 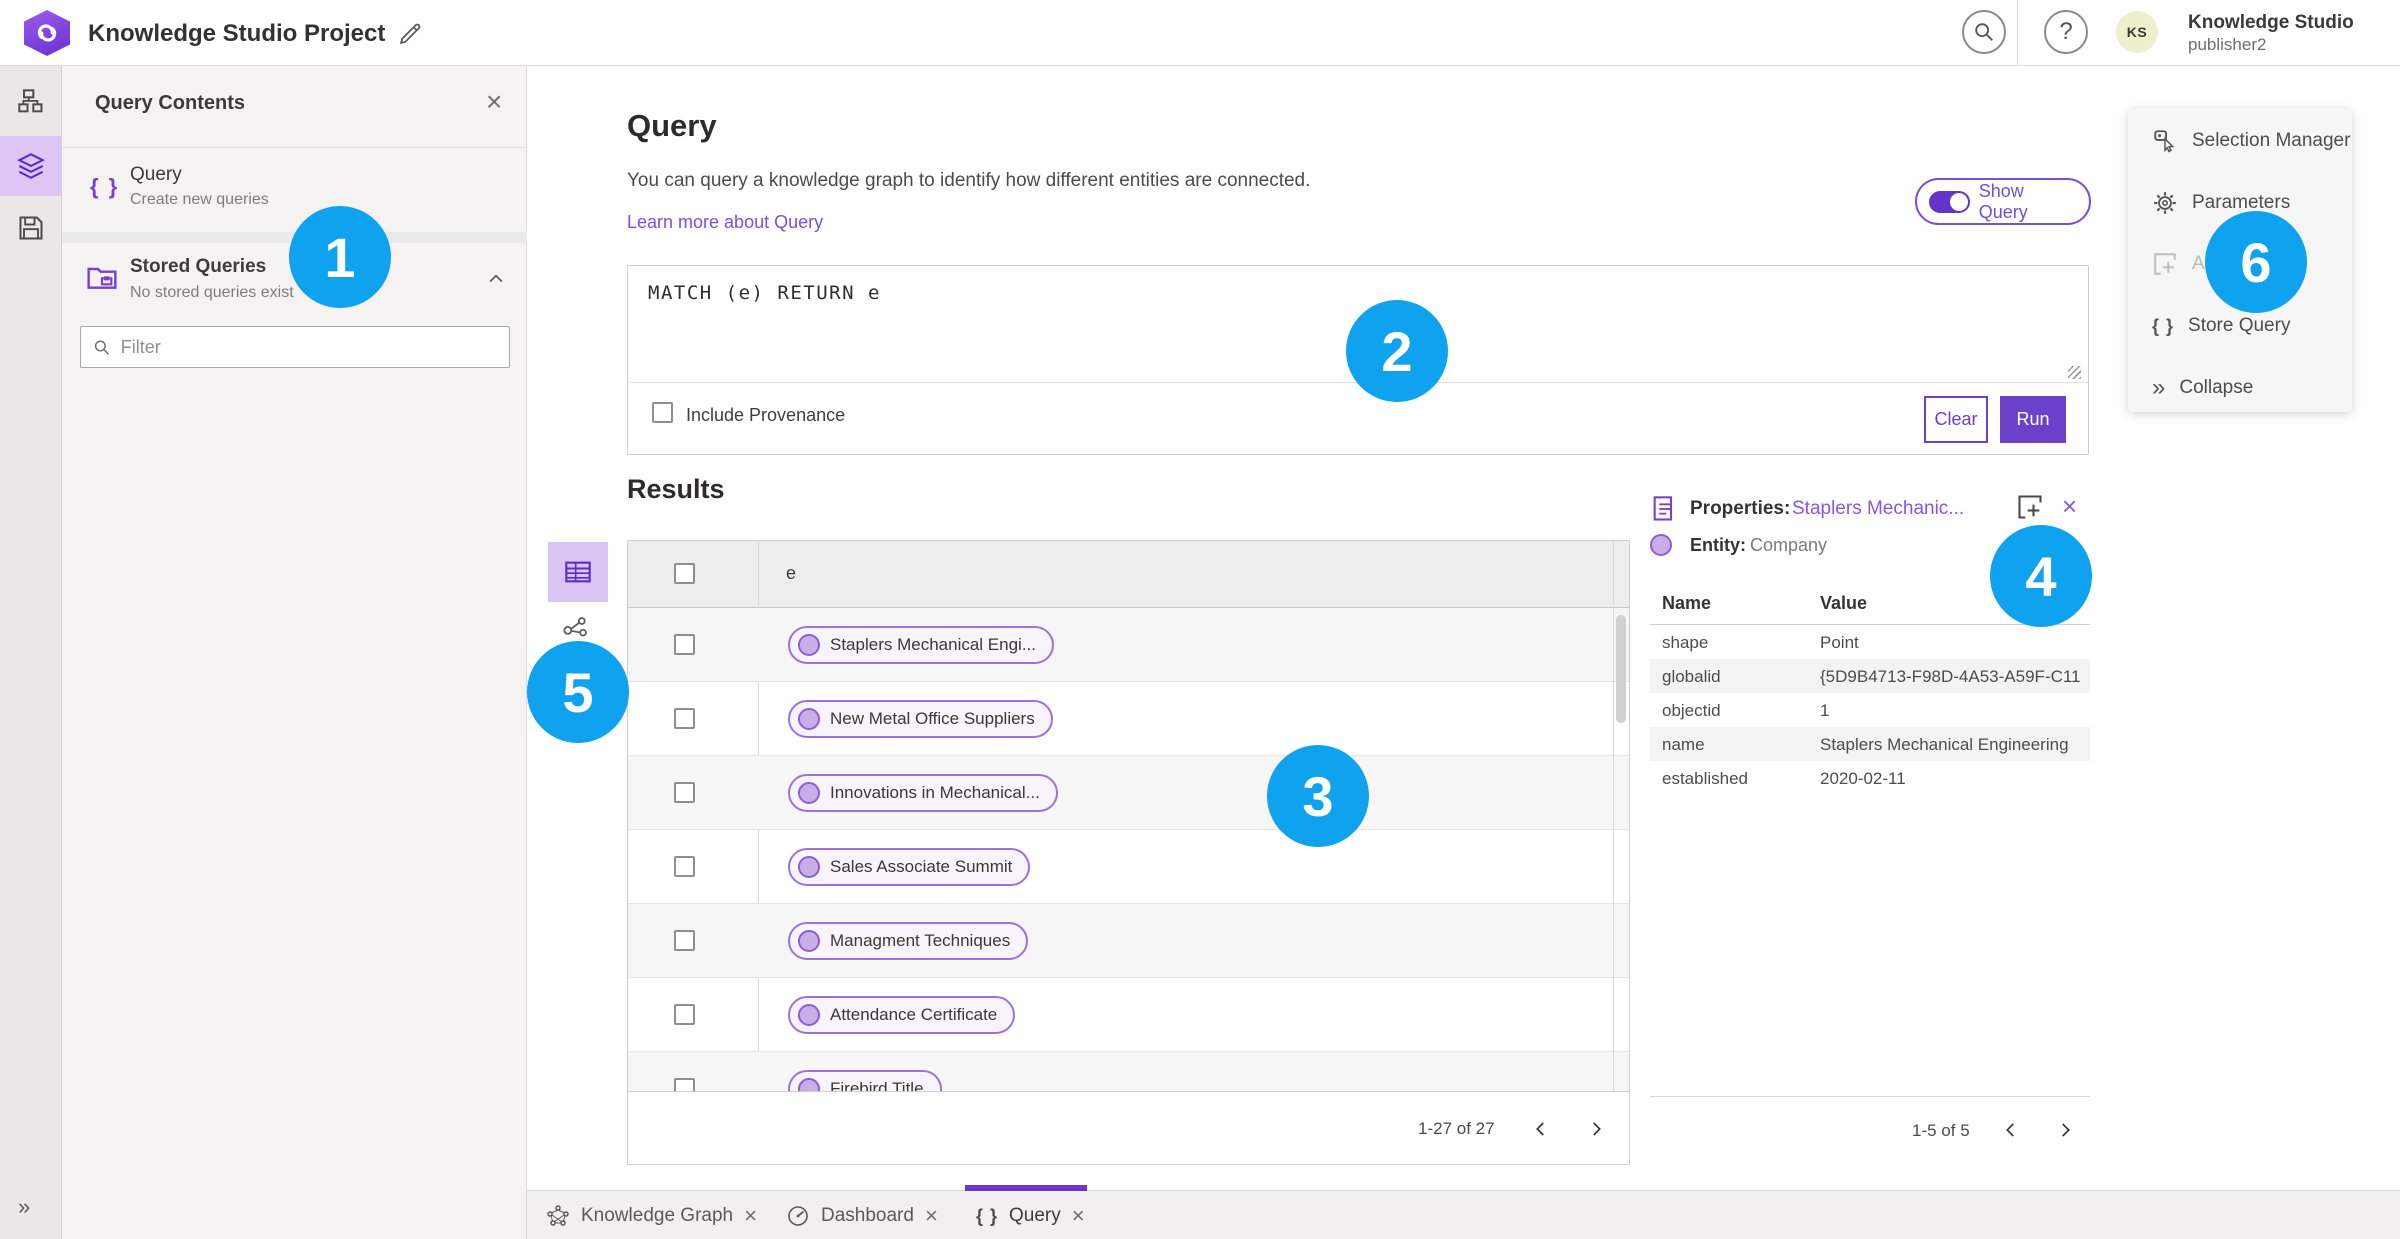 I want to click on entity-chip-label: New Metal Office Suppliers, so click(x=932, y=718).